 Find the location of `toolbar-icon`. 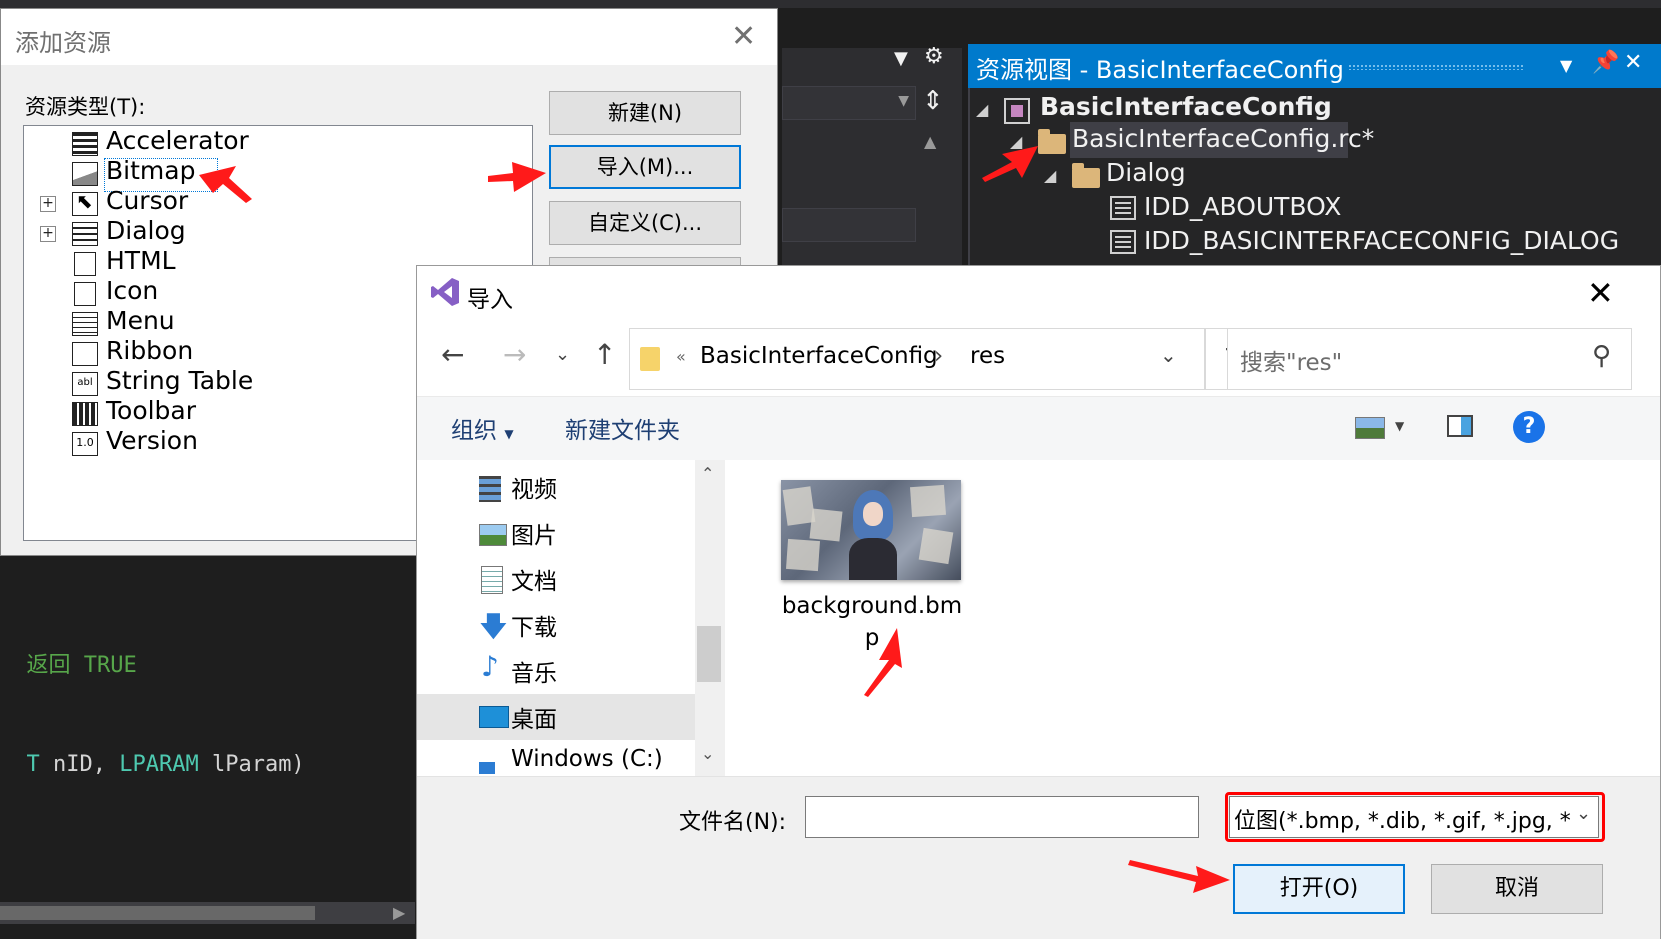

toolbar-icon is located at coordinates (85, 414).